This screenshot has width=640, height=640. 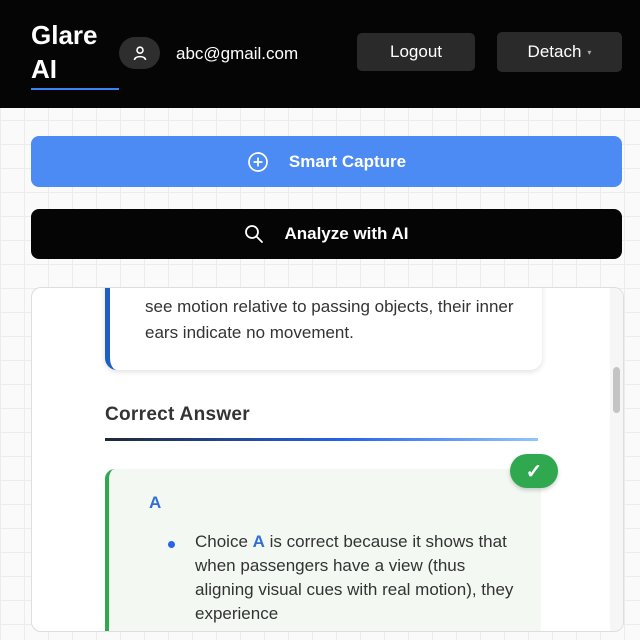 I want to click on user-avatar, so click(x=139, y=53).